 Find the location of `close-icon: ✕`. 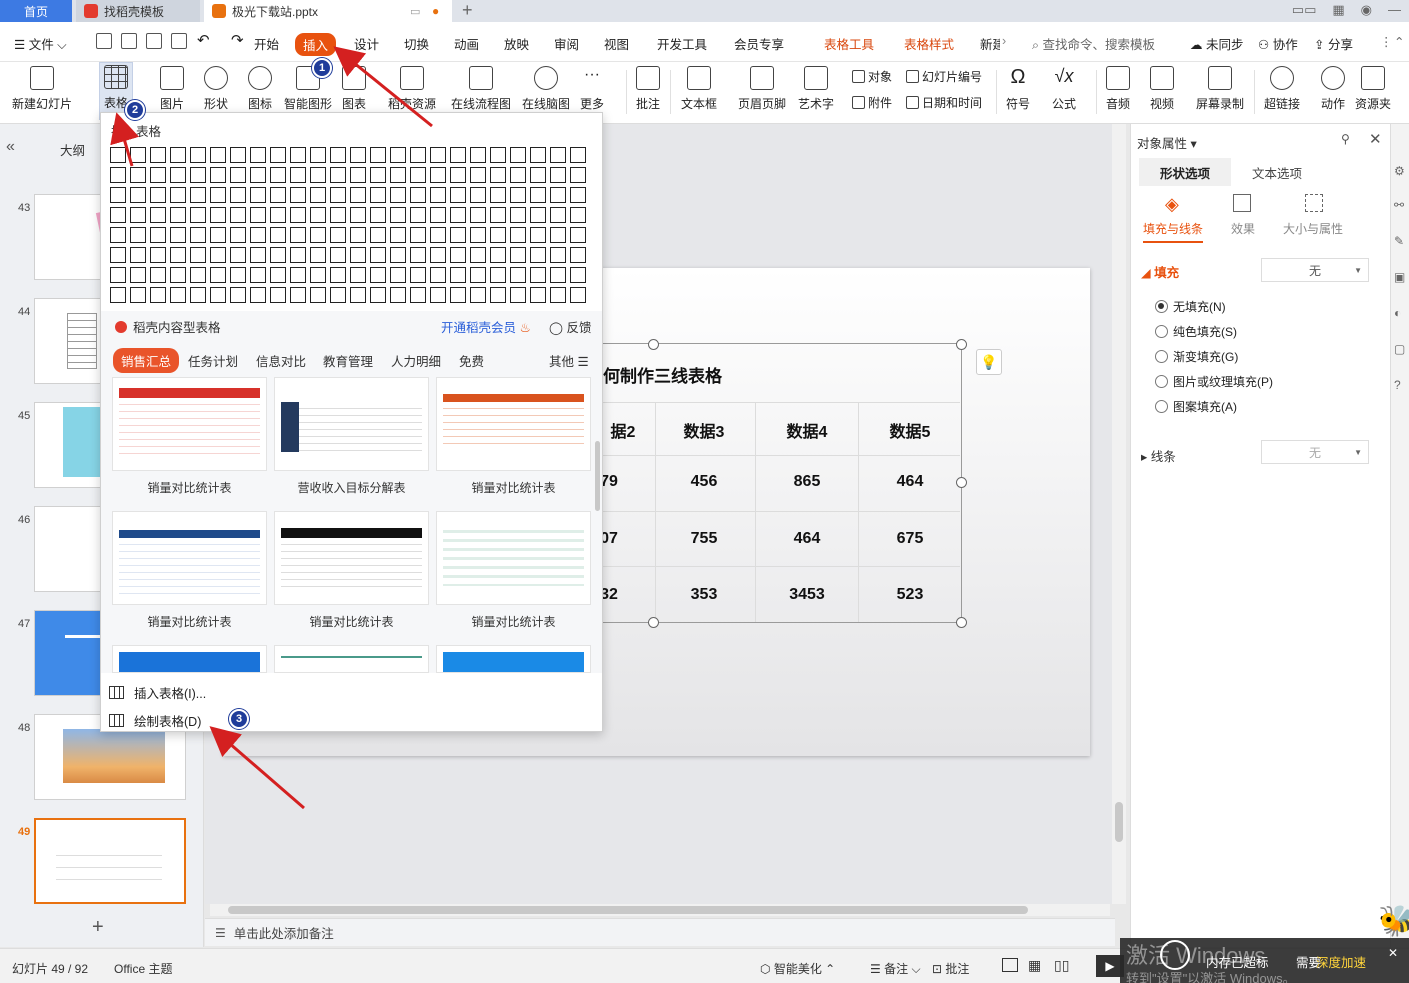

close-icon: ✕ is located at coordinates (1375, 139).